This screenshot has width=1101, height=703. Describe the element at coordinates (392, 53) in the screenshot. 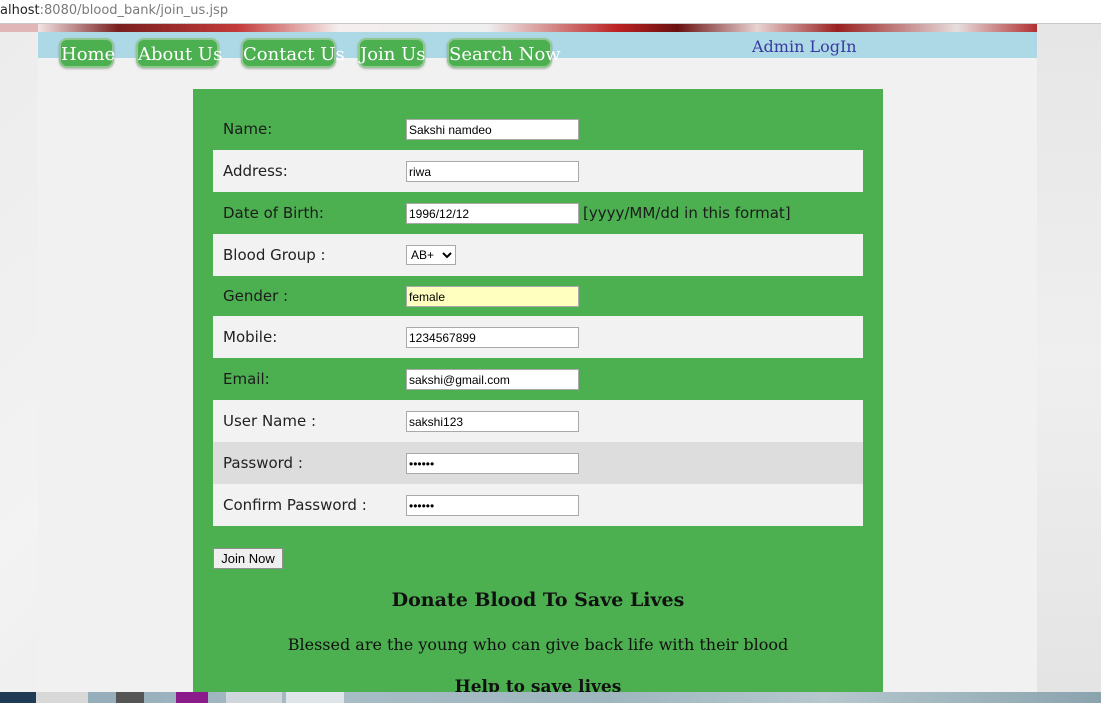

I see `nav-join-button: Join Us` at that location.